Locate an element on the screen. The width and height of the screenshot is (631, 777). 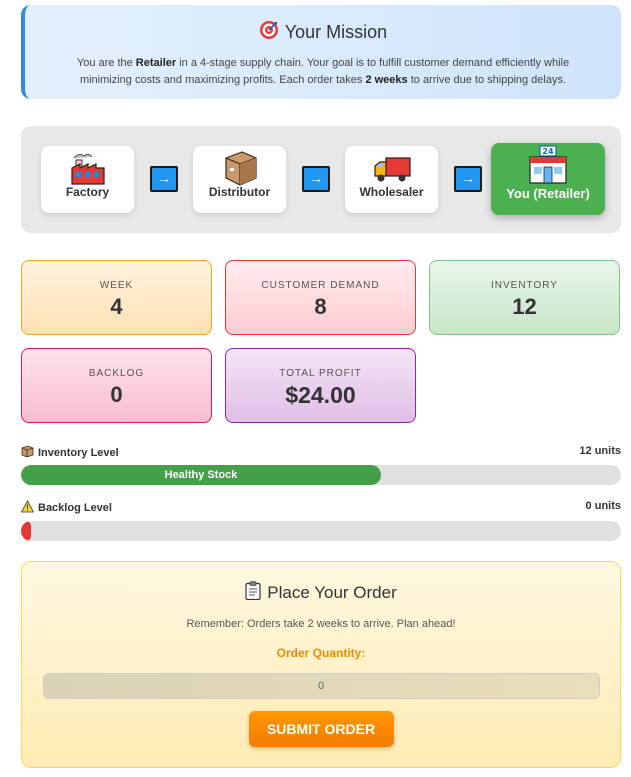
backlog-level-fill is located at coordinates (26, 531).